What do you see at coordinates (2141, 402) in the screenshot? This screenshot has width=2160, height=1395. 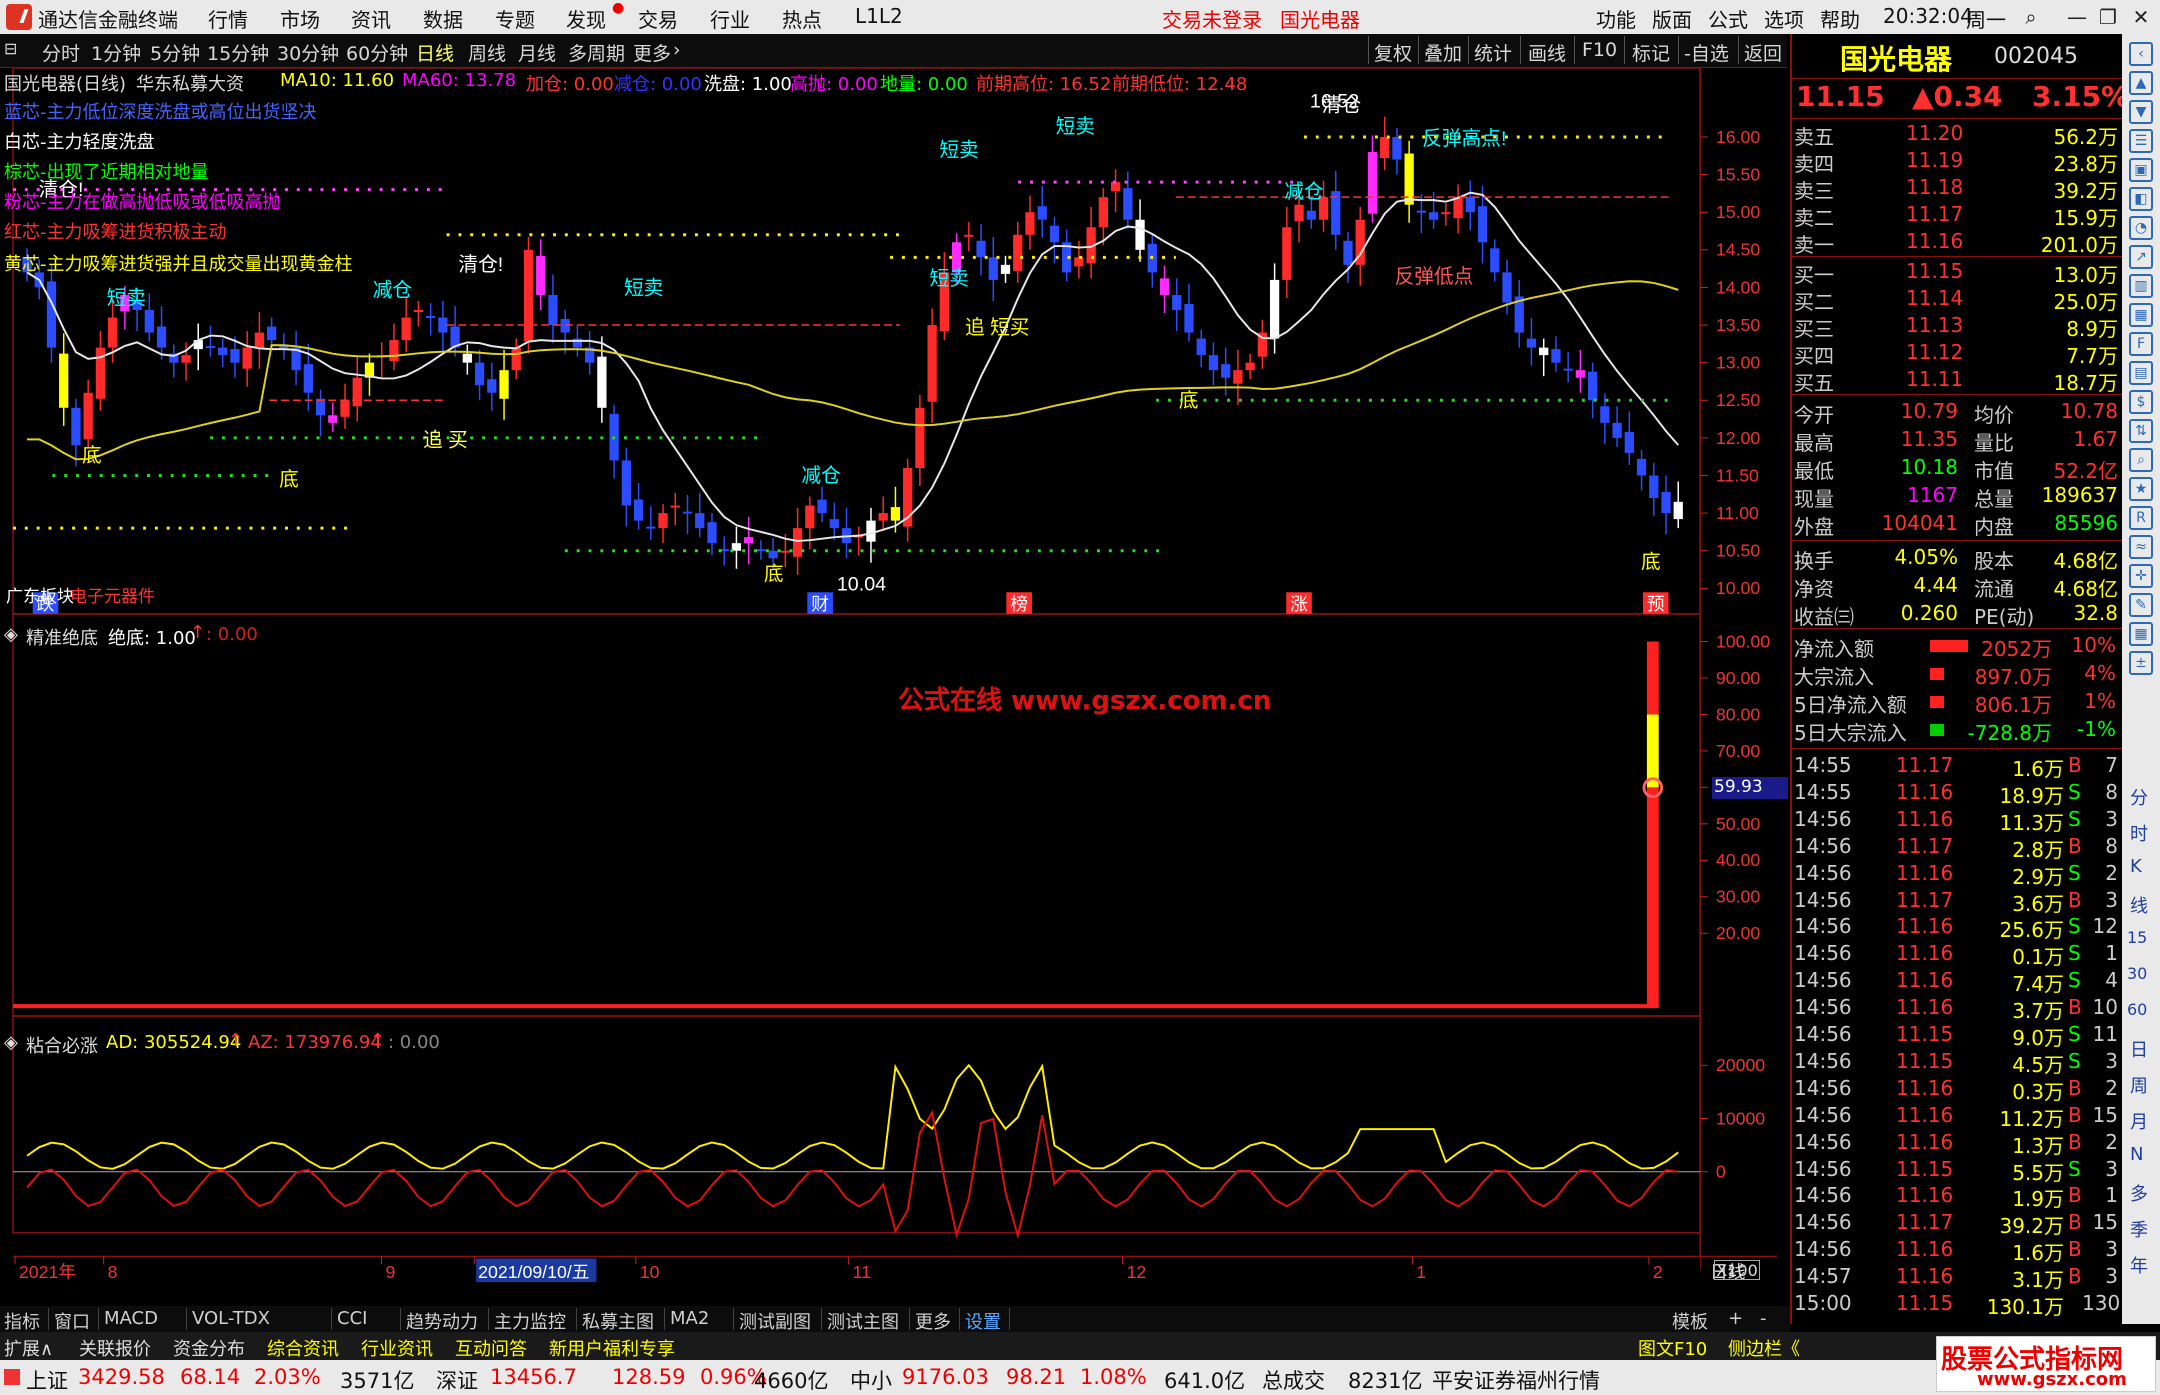 I see `fund-icon: $` at bounding box center [2141, 402].